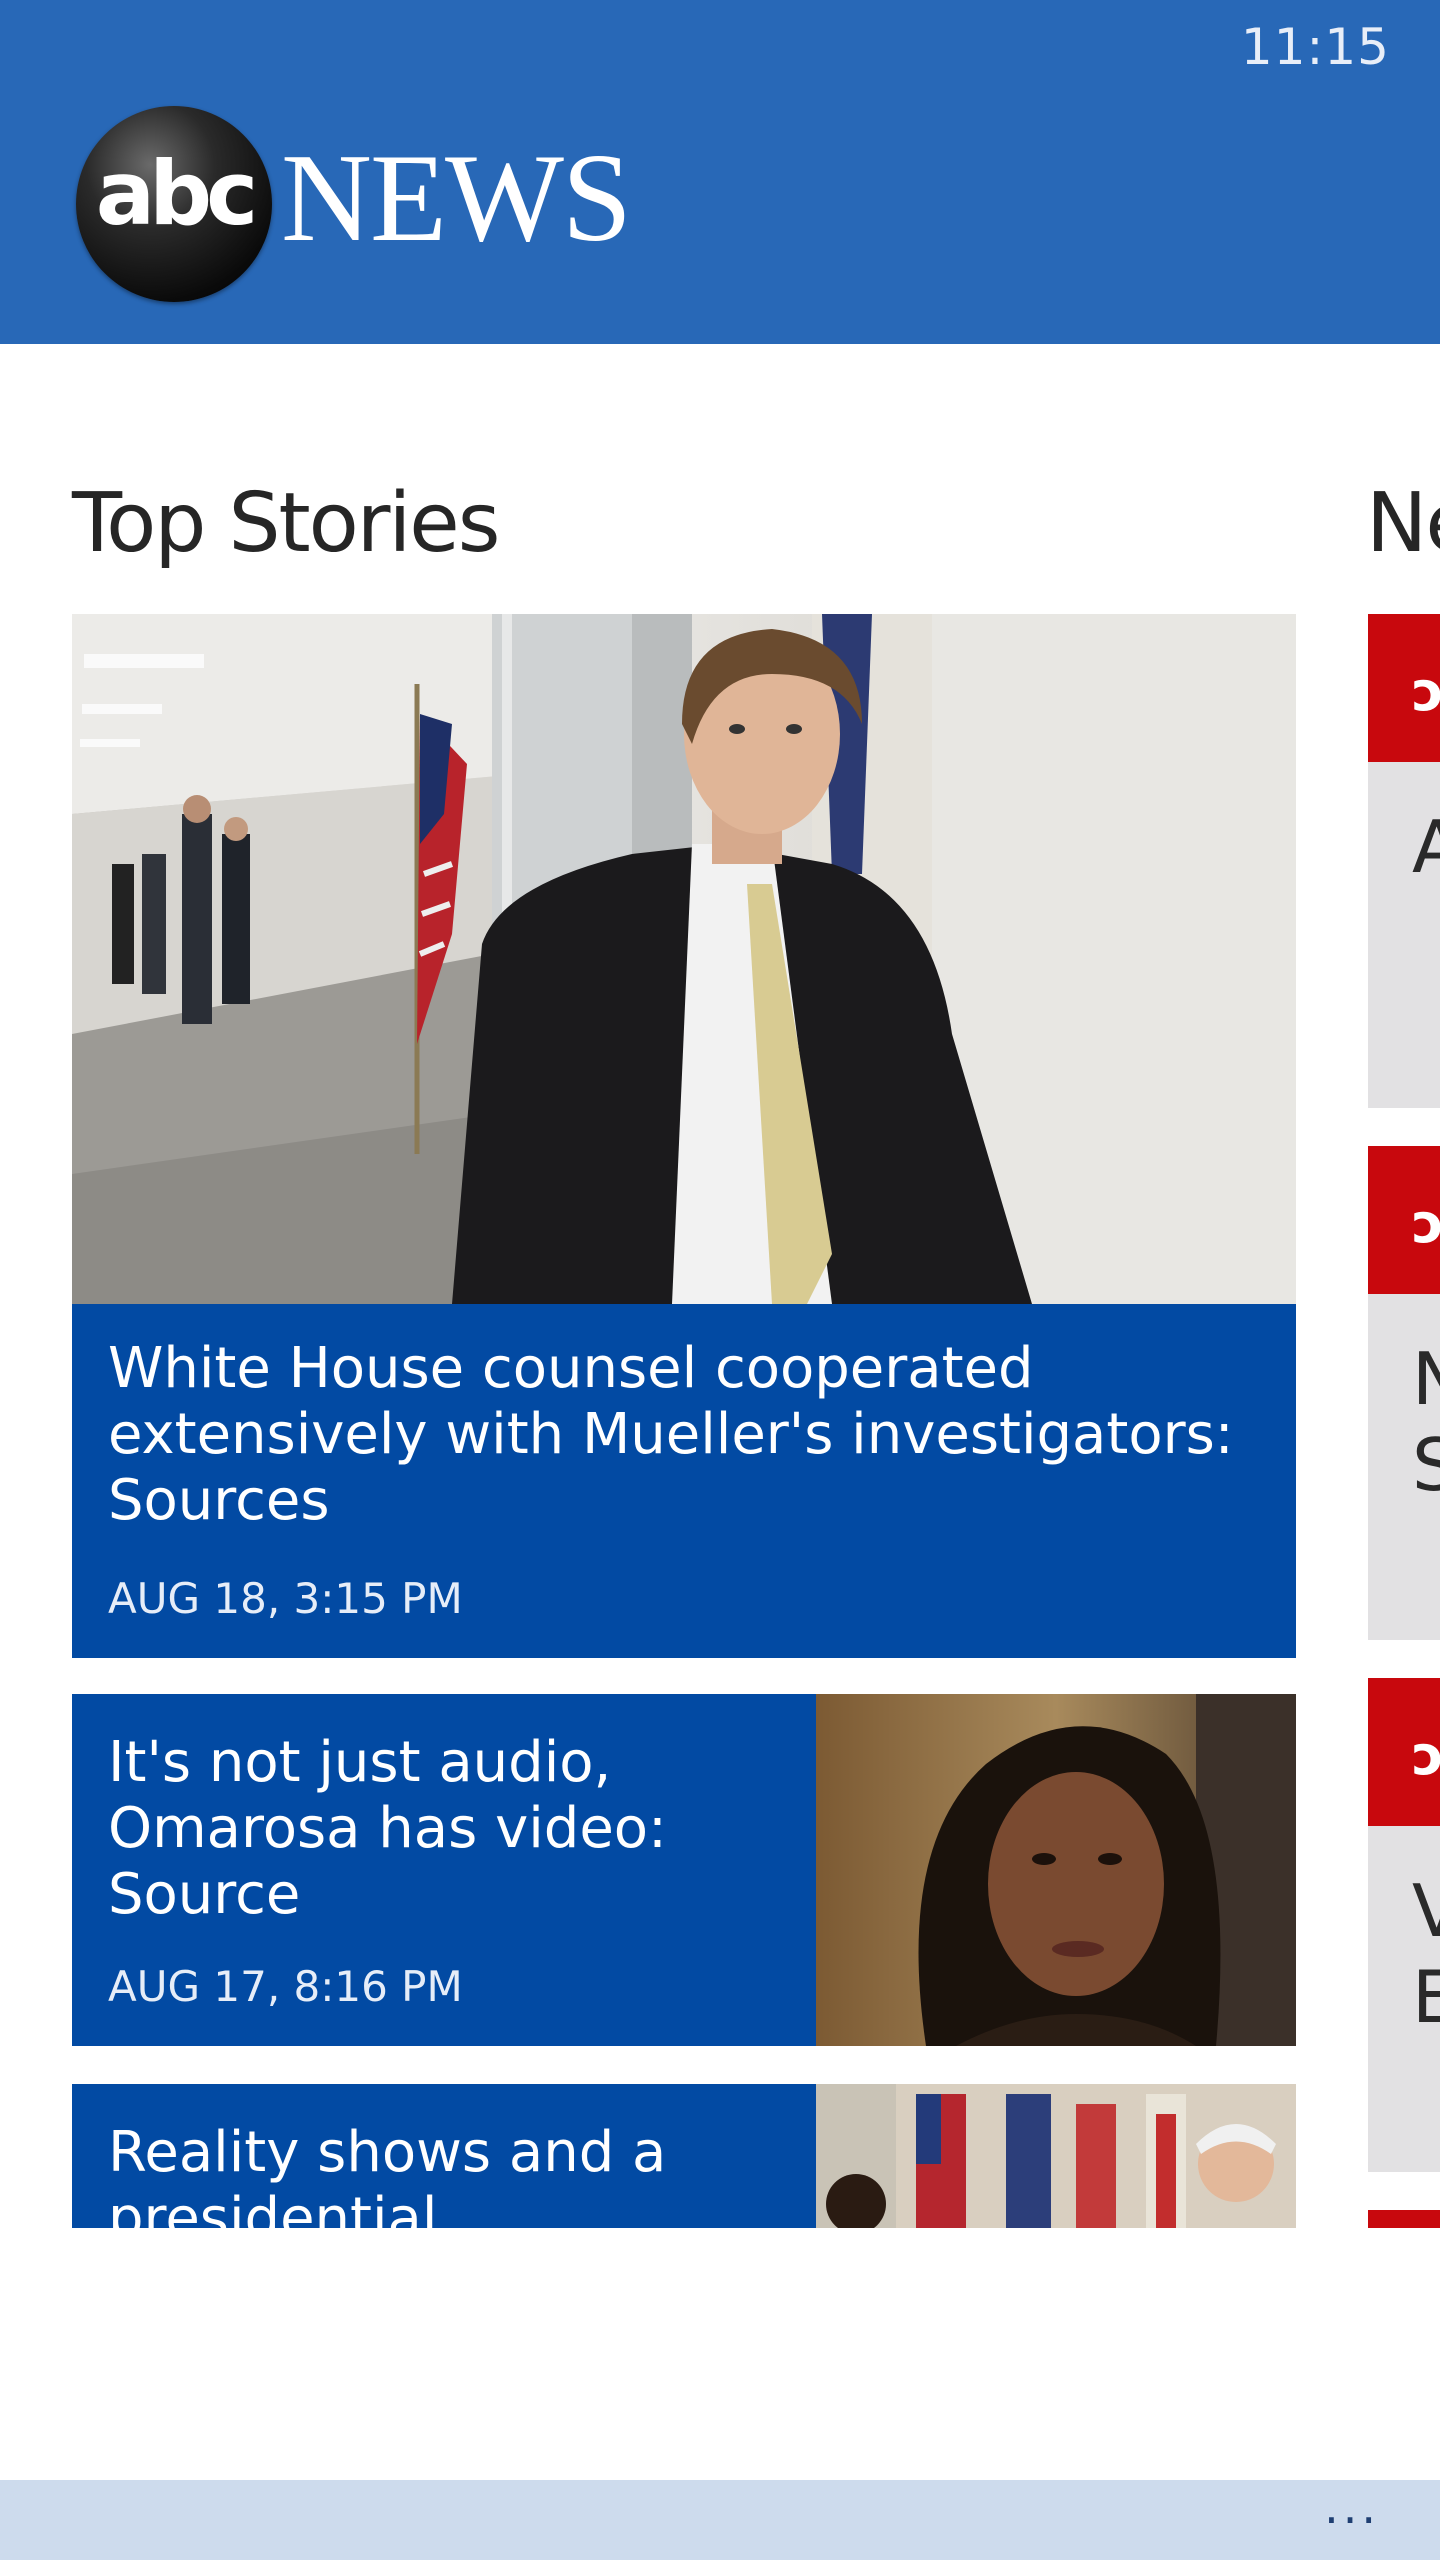 The image size is (1440, 2560). Describe the element at coordinates (1426, 1954) in the screenshot. I see `right-card-text: V E` at that location.